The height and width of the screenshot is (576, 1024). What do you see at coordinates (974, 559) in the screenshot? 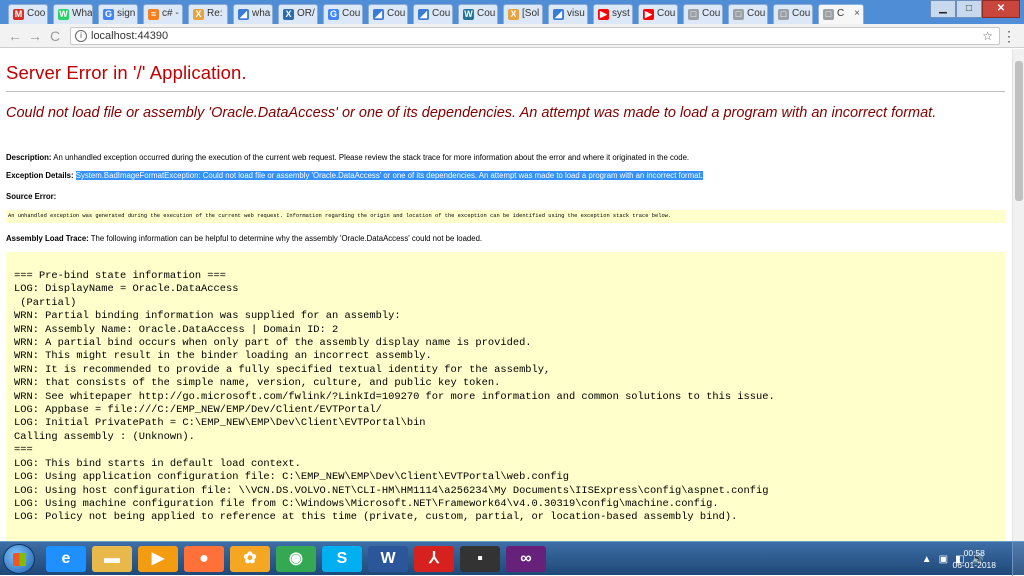
I see `clock: 00:58 06-01-2018` at bounding box center [974, 559].